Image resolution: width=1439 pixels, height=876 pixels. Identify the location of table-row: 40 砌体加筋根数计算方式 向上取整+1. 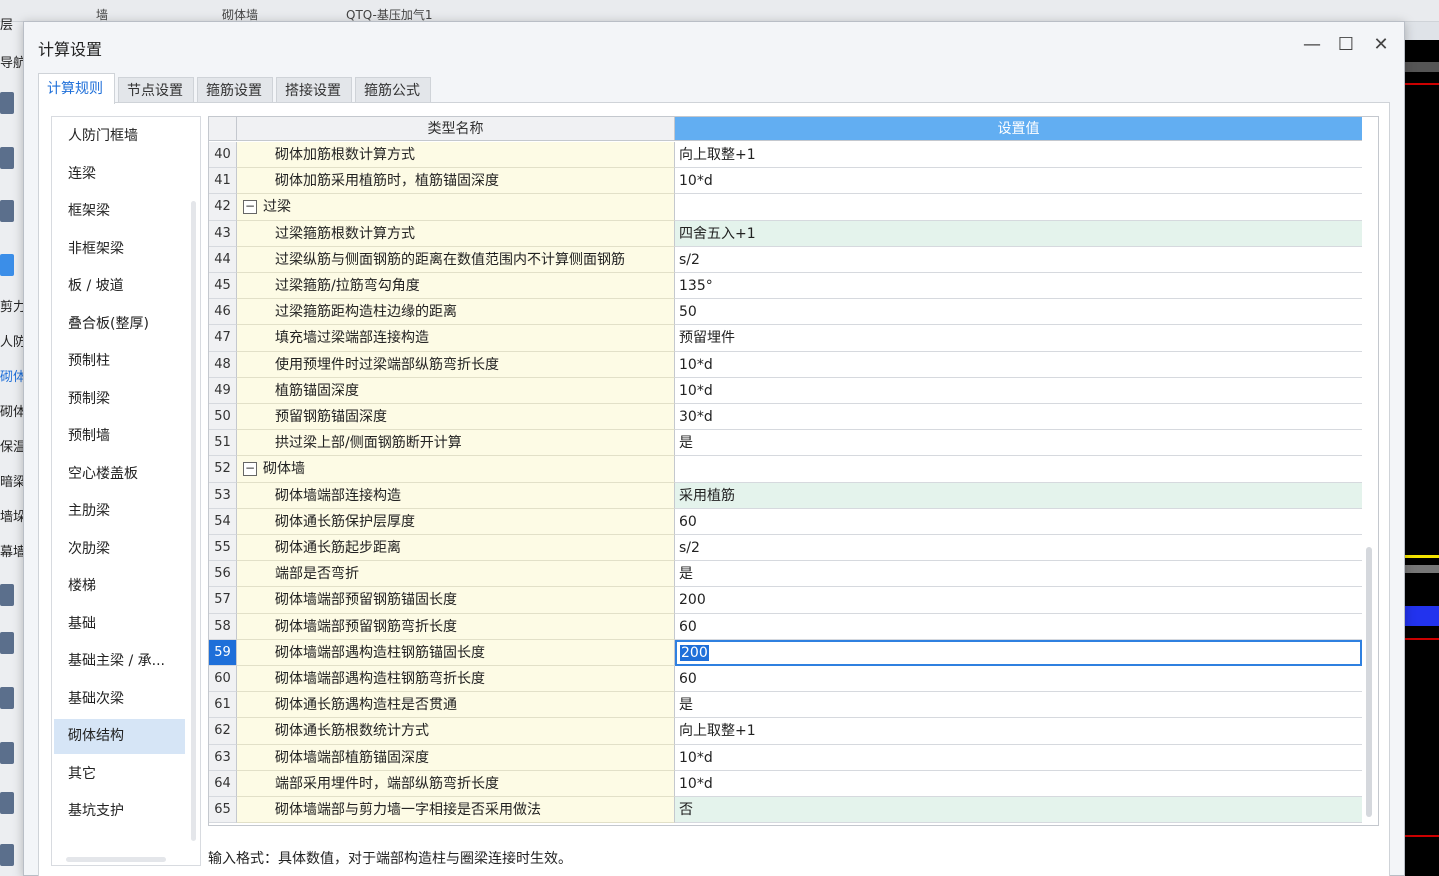
(785, 155).